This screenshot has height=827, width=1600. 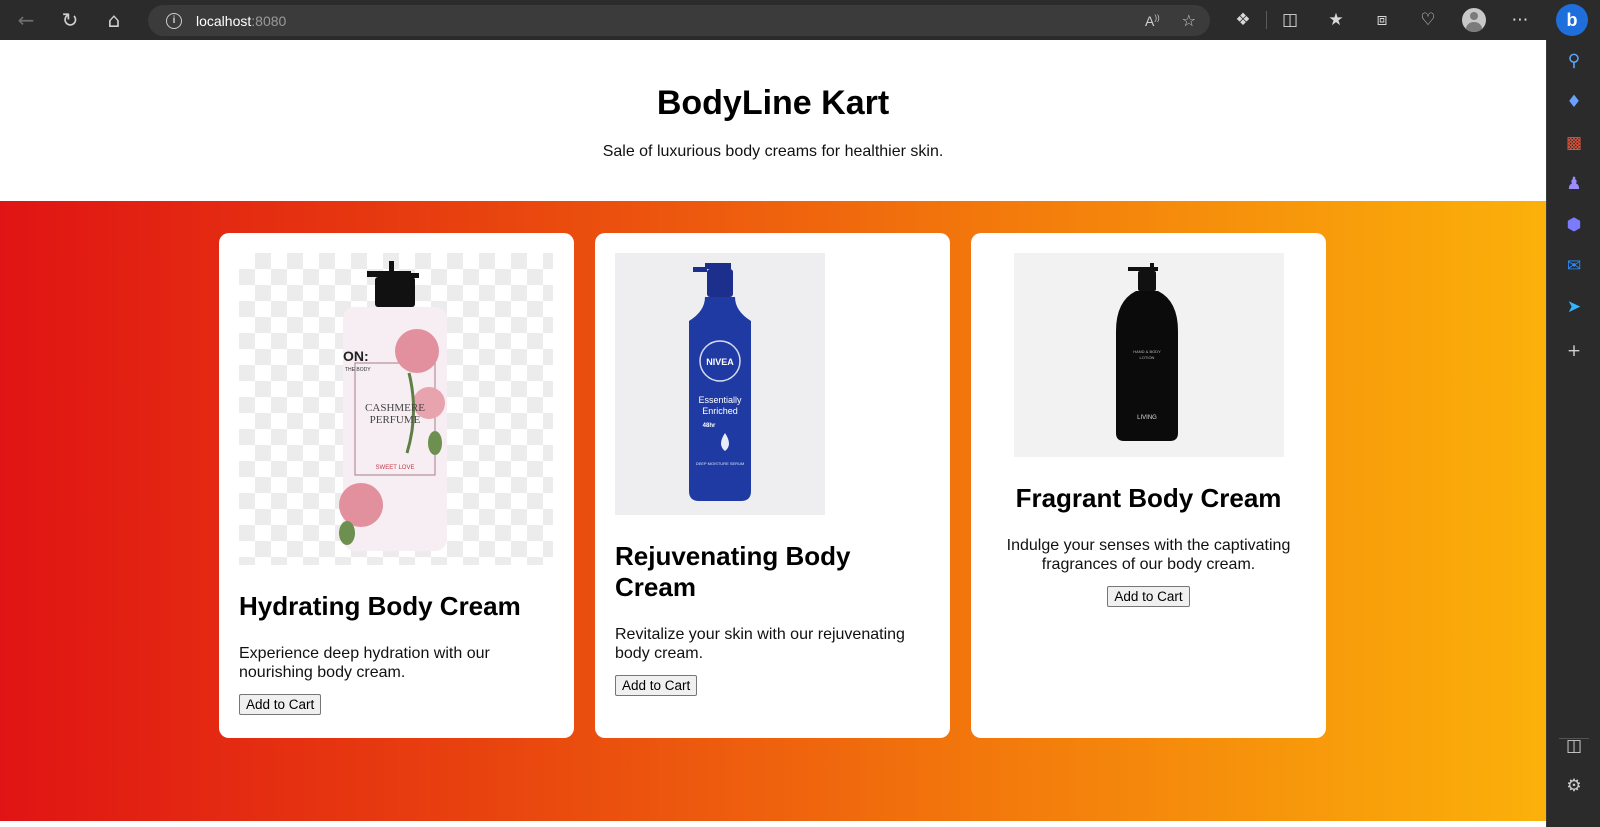 I want to click on bottle-name-2: PERFUME, so click(x=395, y=420).